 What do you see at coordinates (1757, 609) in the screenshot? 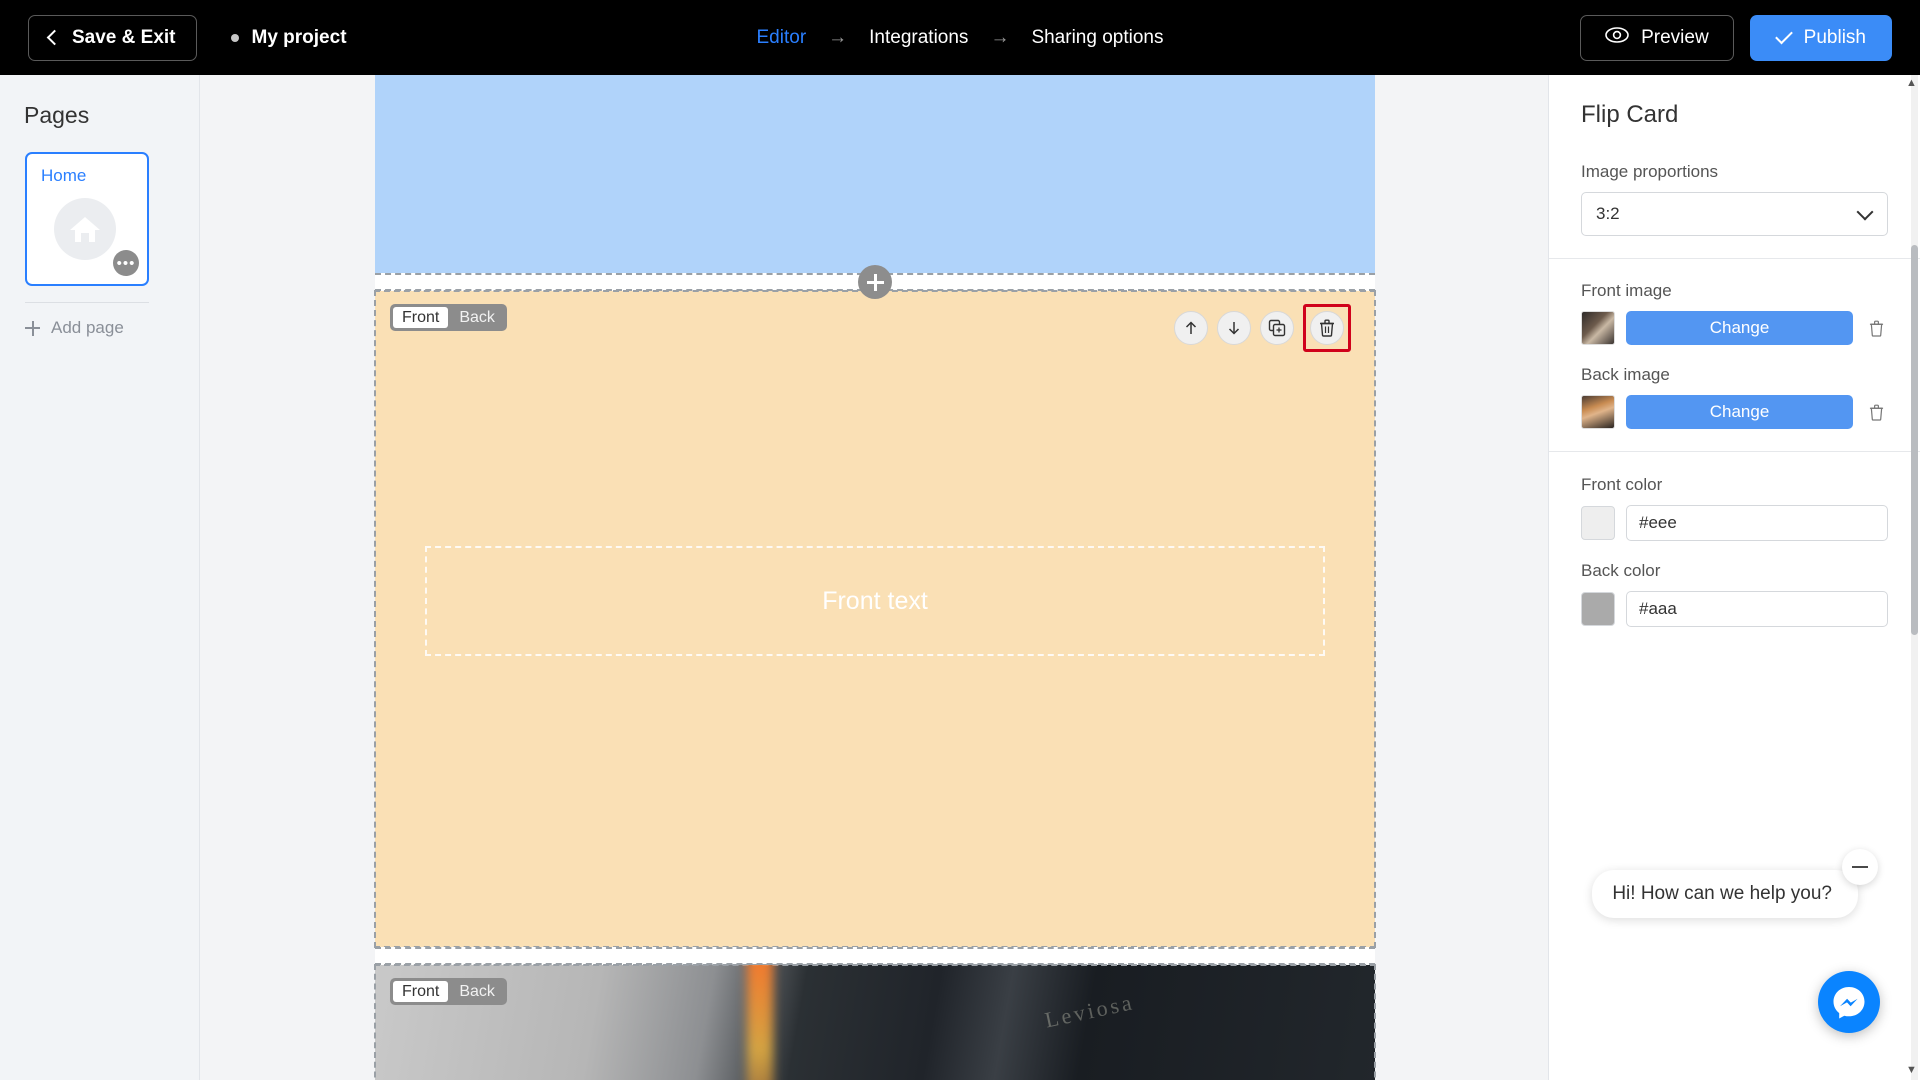
I see `back-color-input` at bounding box center [1757, 609].